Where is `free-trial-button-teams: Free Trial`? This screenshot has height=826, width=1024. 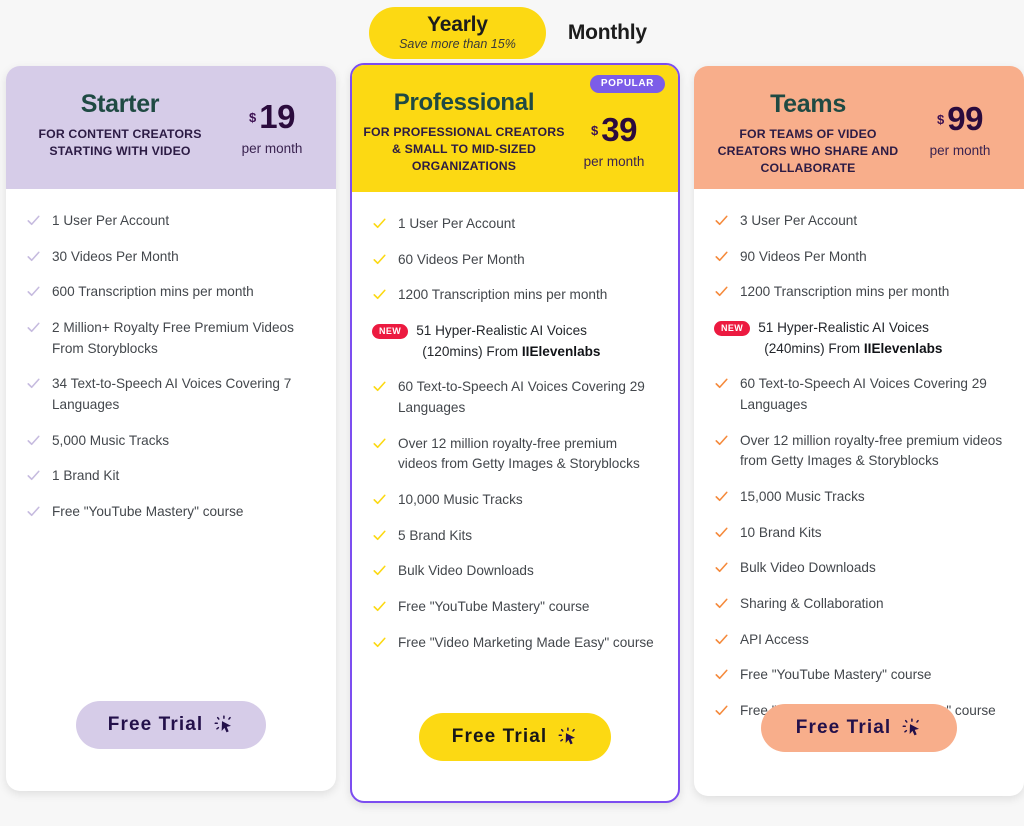 free-trial-button-teams: Free Trial is located at coordinates (859, 728).